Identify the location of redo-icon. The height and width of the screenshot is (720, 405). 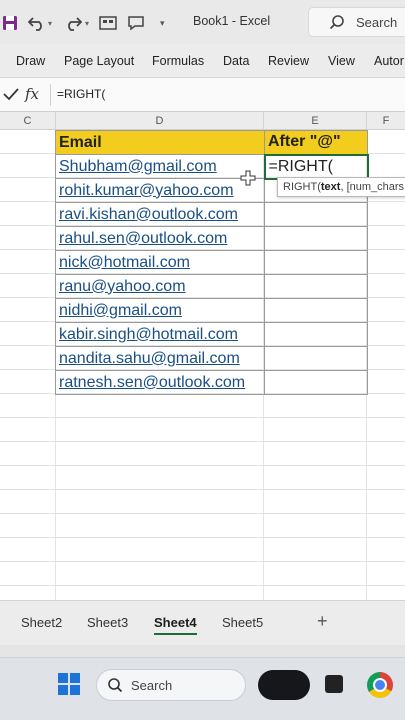
(73, 23).